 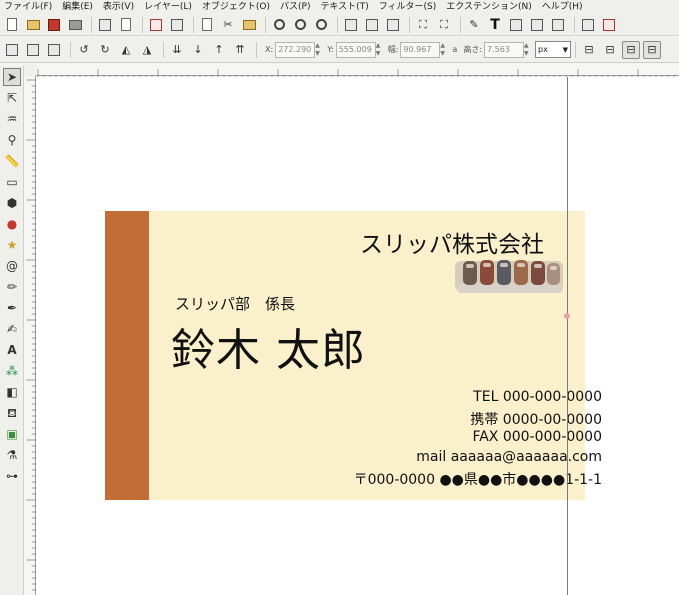 What do you see at coordinates (236, 7) in the screenshot?
I see `menu-object: オブジェクト(O)` at bounding box center [236, 7].